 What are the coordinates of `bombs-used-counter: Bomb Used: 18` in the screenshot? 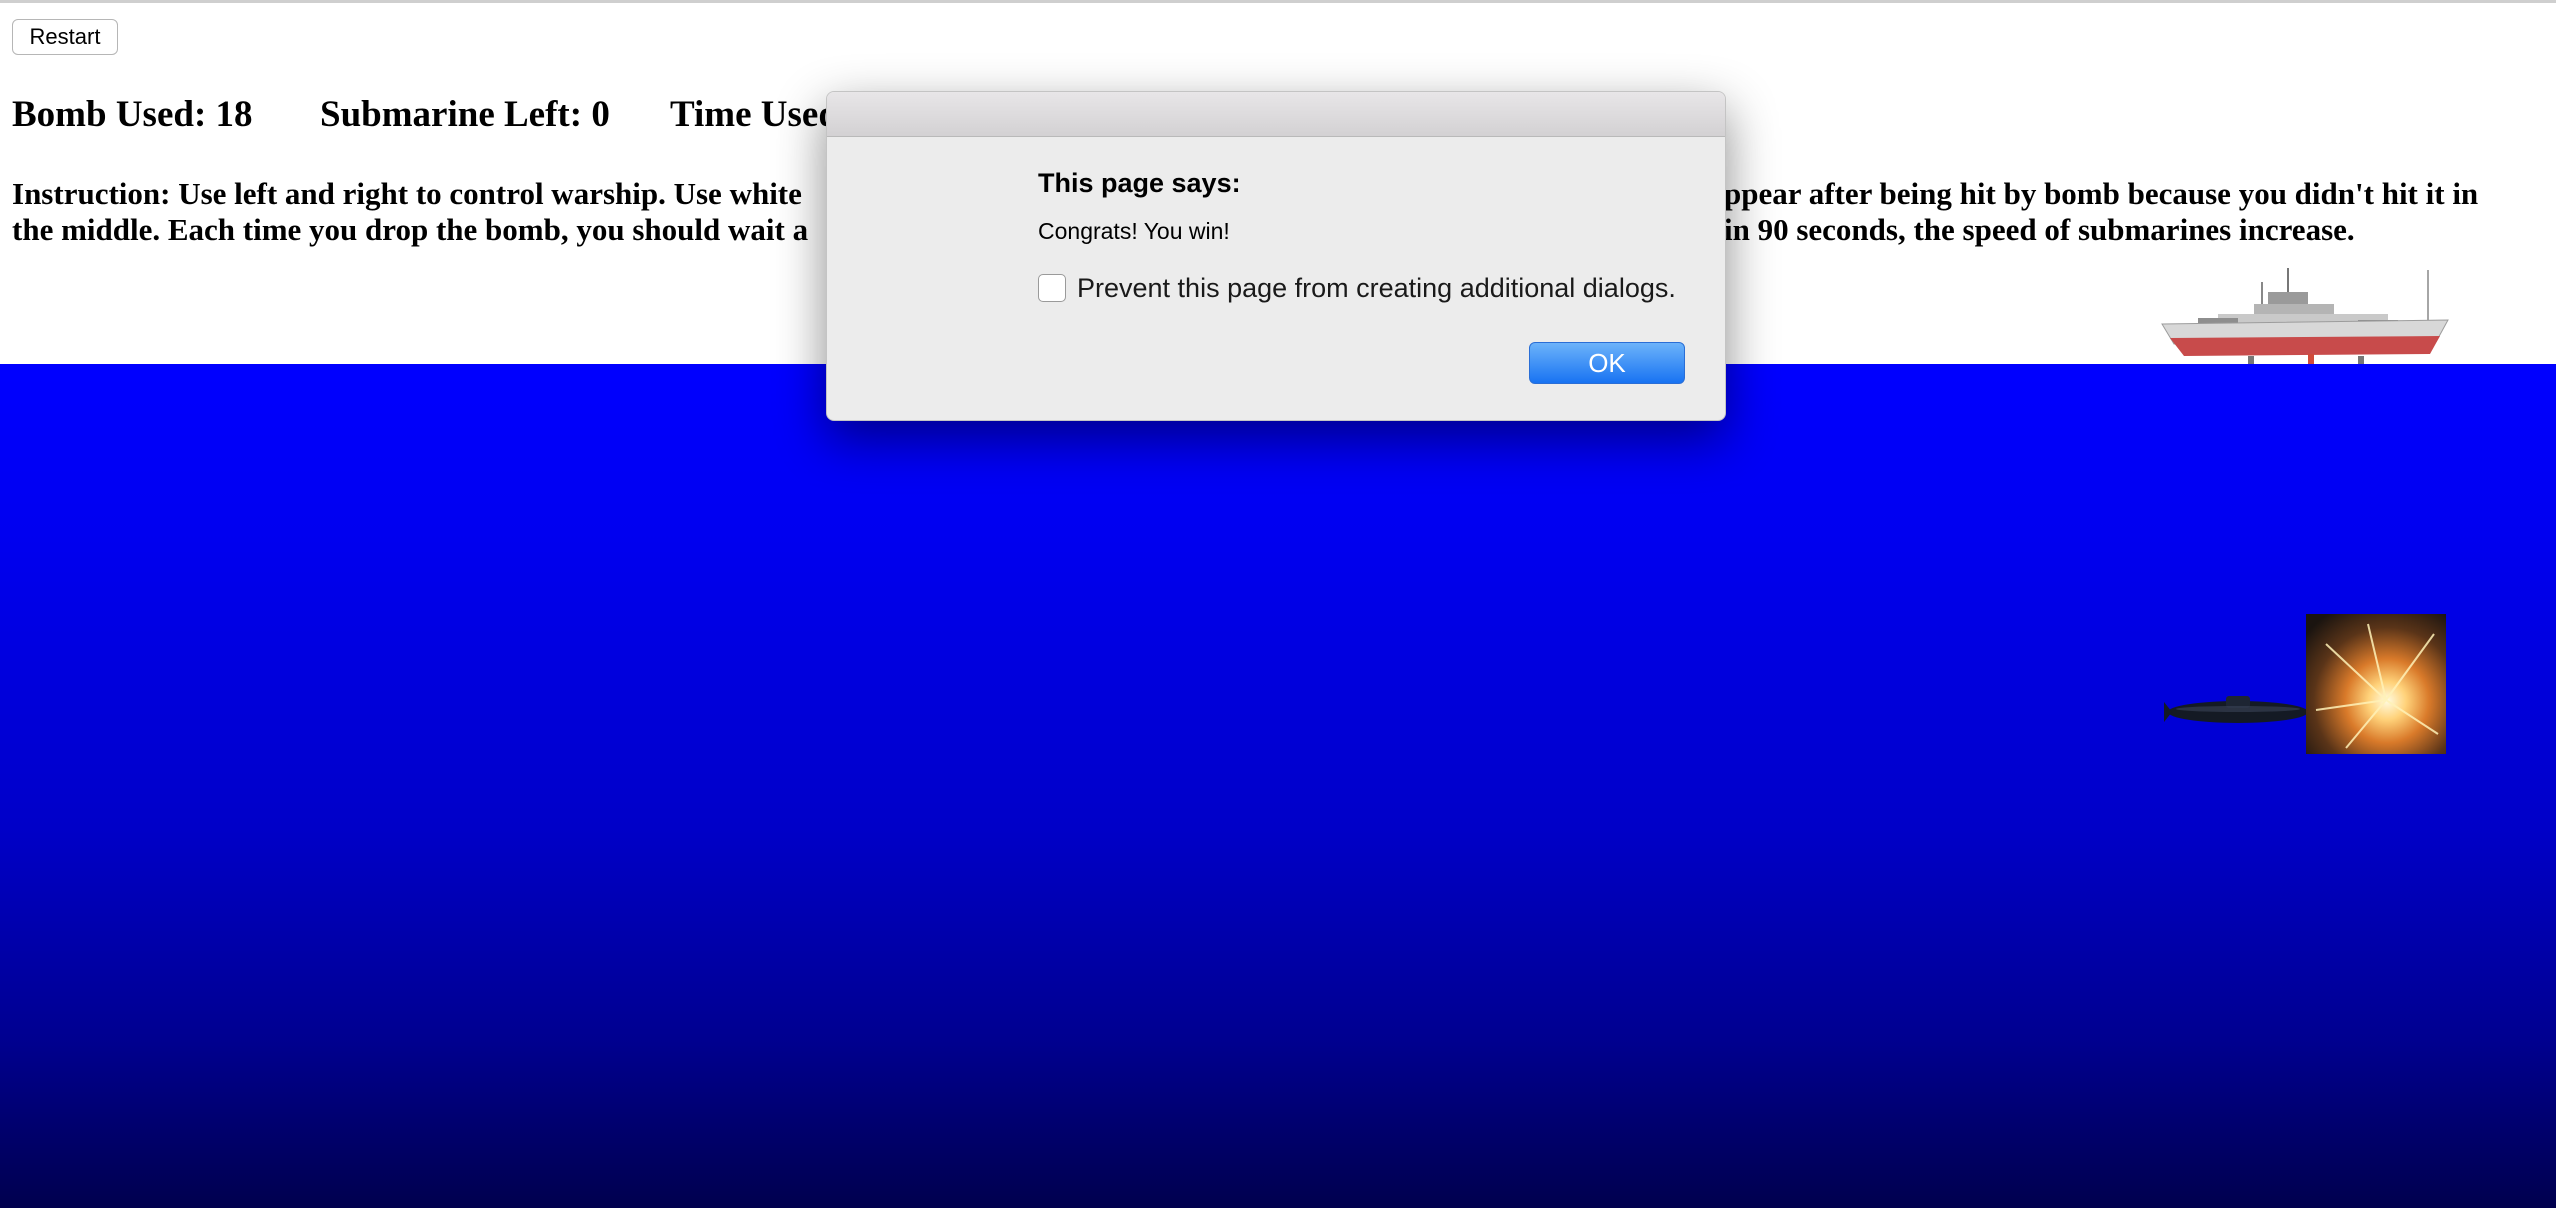 It's located at (132, 114).